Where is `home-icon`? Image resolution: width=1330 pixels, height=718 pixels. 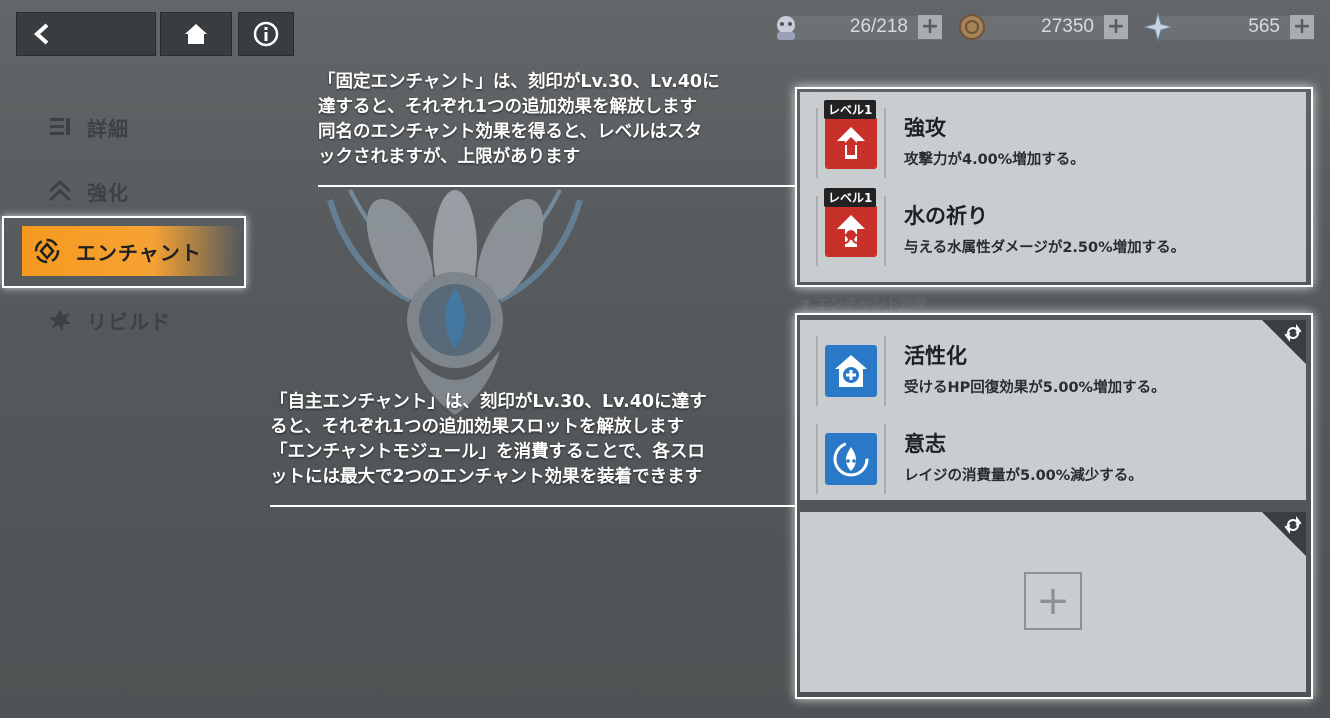
home-icon is located at coordinates (196, 34).